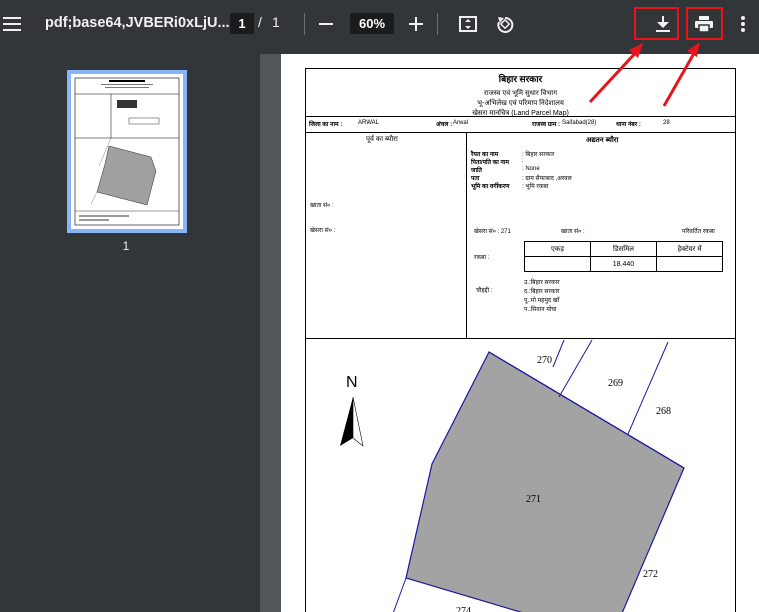 This screenshot has width=759, height=612. I want to click on download-arrow, so click(615, 75).